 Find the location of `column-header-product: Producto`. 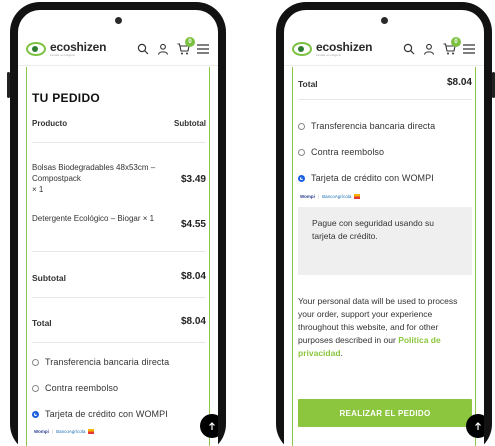

column-header-product: Producto is located at coordinates (50, 123).